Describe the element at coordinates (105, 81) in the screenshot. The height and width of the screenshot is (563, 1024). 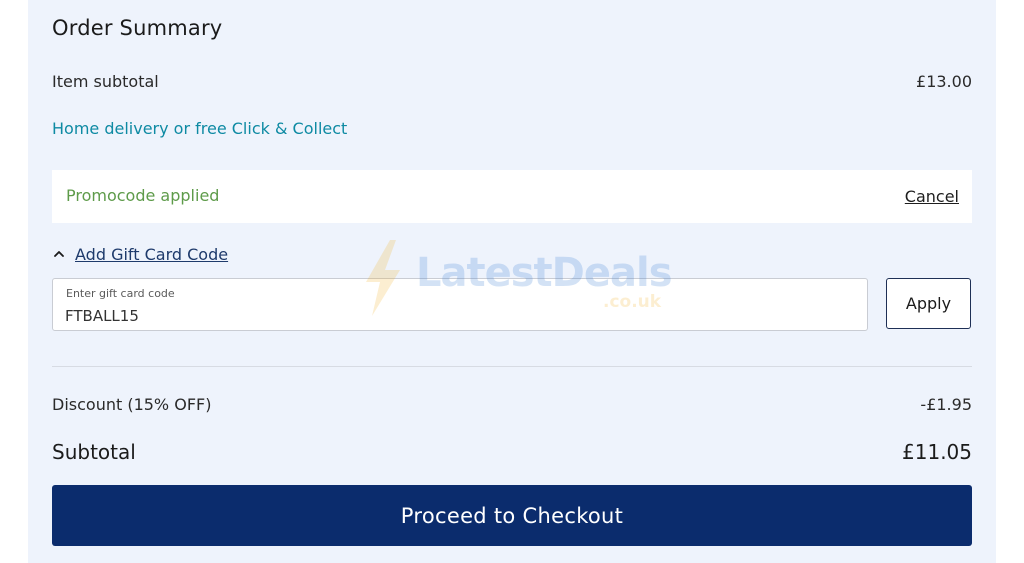
I see `item-subtotal-label: Item subtotal` at that location.